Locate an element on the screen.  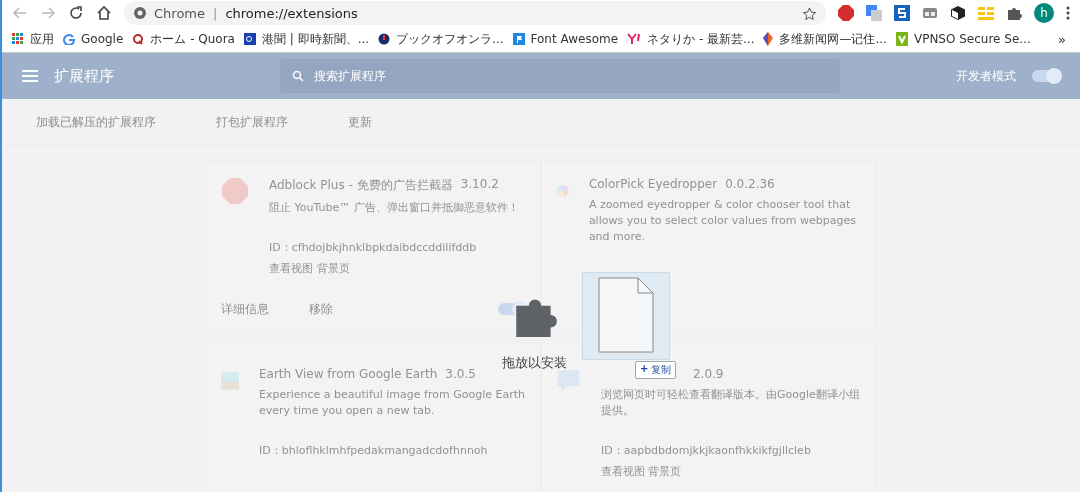
reload-icon is located at coordinates (76, 13).